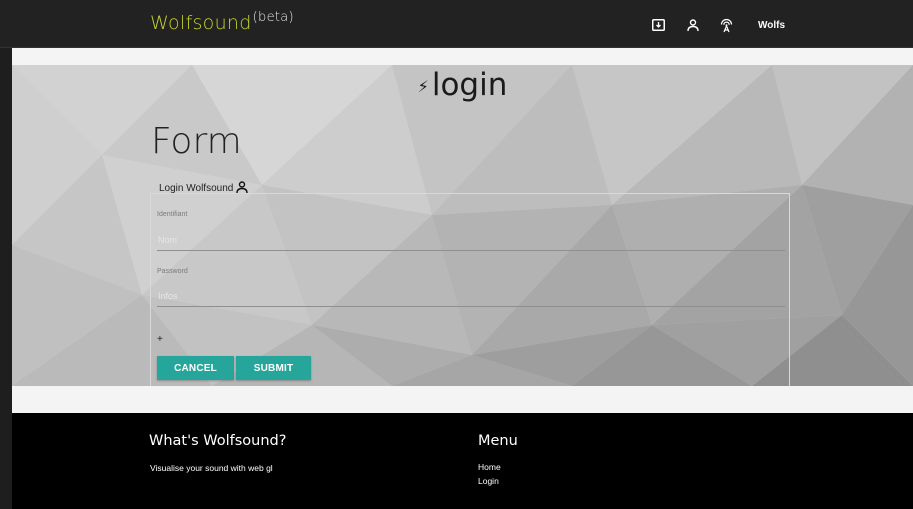  What do you see at coordinates (196, 188) in the screenshot?
I see `fieldset-legend-text: Login Wolfsound` at bounding box center [196, 188].